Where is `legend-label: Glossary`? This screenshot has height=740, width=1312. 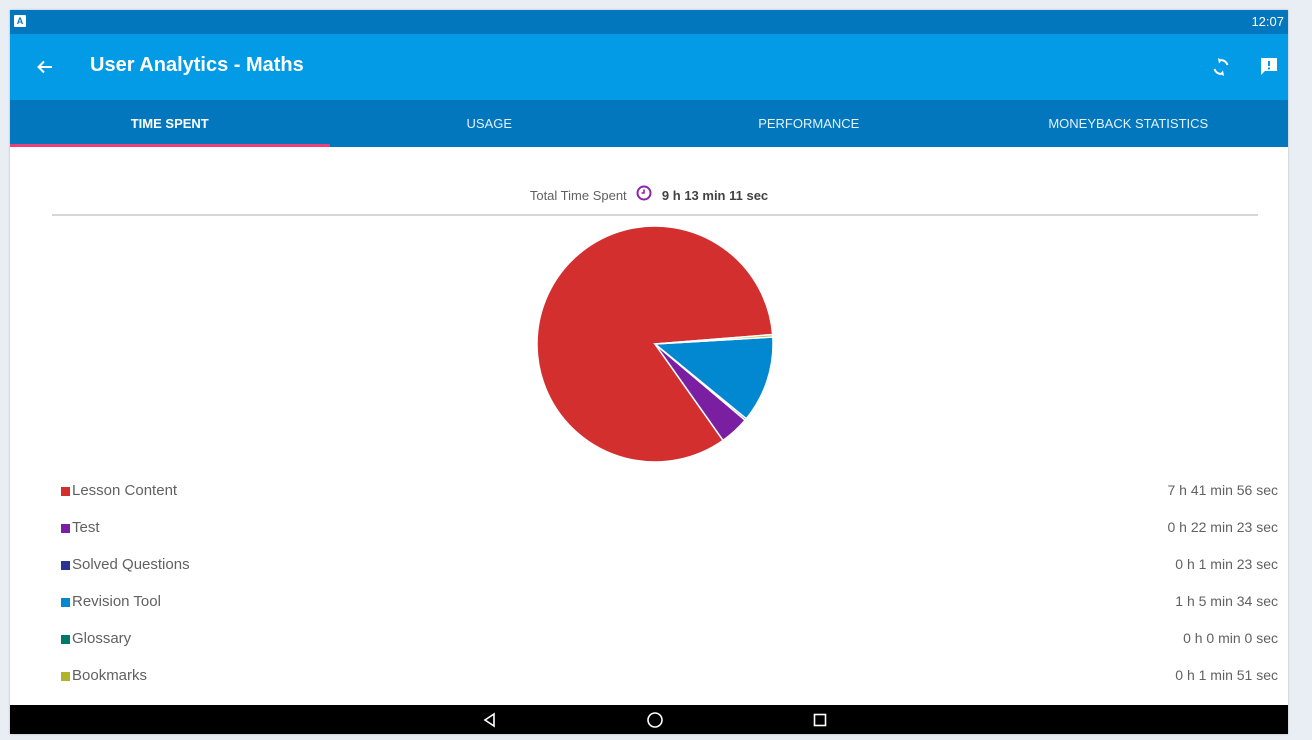 legend-label: Glossary is located at coordinates (102, 638).